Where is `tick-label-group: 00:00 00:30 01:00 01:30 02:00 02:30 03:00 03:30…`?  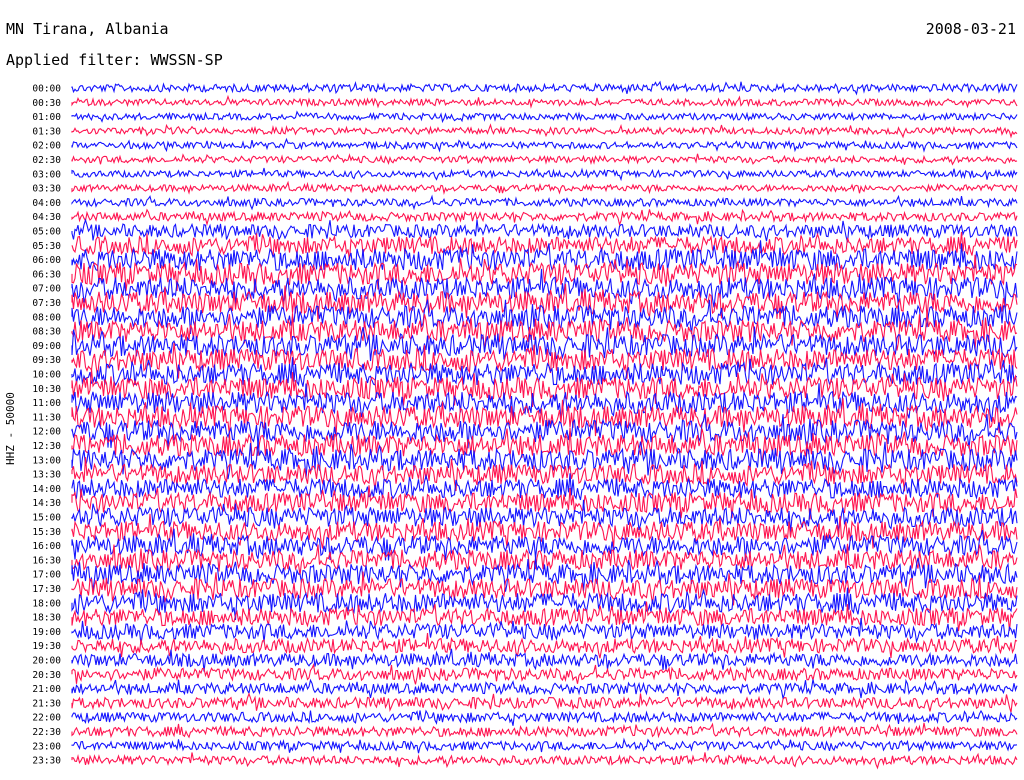 tick-label-group: 00:00 00:30 01:00 01:30 02:00 02:30 03:00 03:30… is located at coordinates (46, 425).